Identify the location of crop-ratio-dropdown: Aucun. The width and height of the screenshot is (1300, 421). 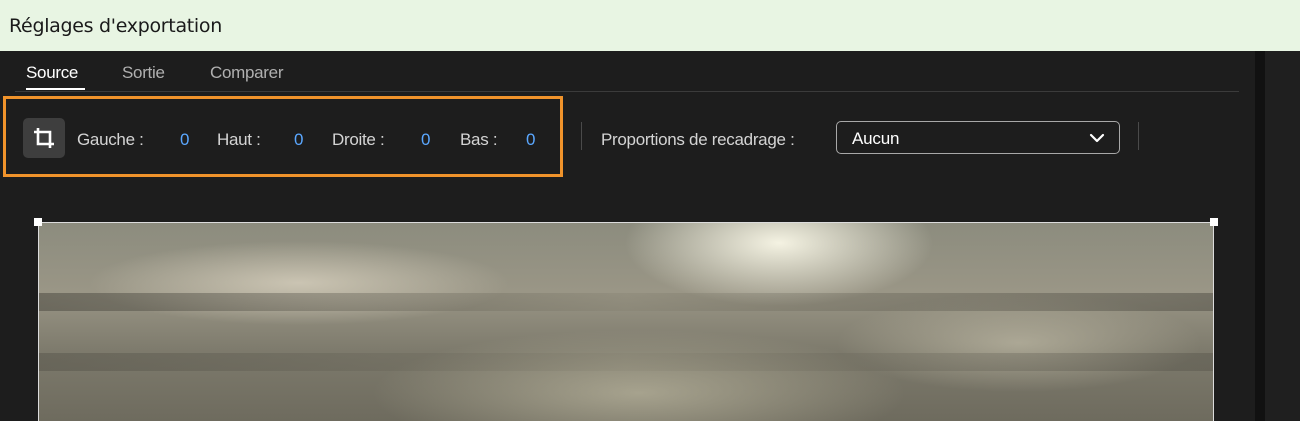
(978, 137).